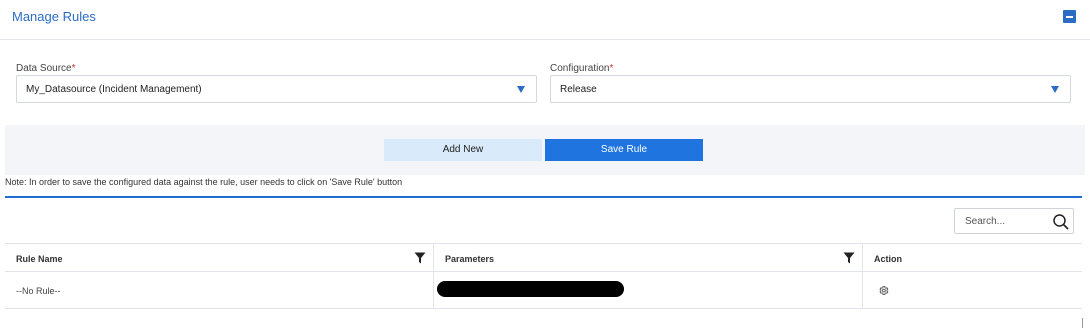  What do you see at coordinates (54, 16) in the screenshot?
I see `page-title: Manage Rules` at bounding box center [54, 16].